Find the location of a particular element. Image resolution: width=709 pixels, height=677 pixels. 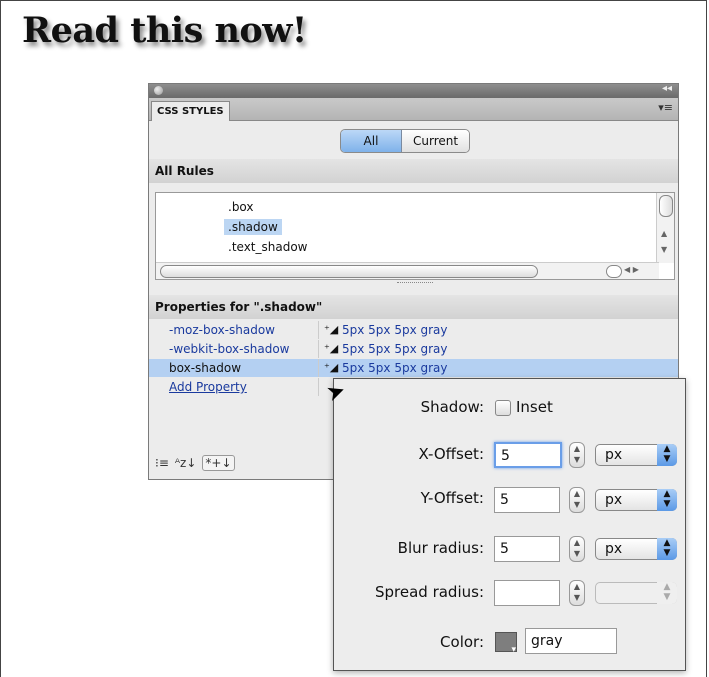

rule-item-text-shadow: .text_shadow is located at coordinates (267, 247).